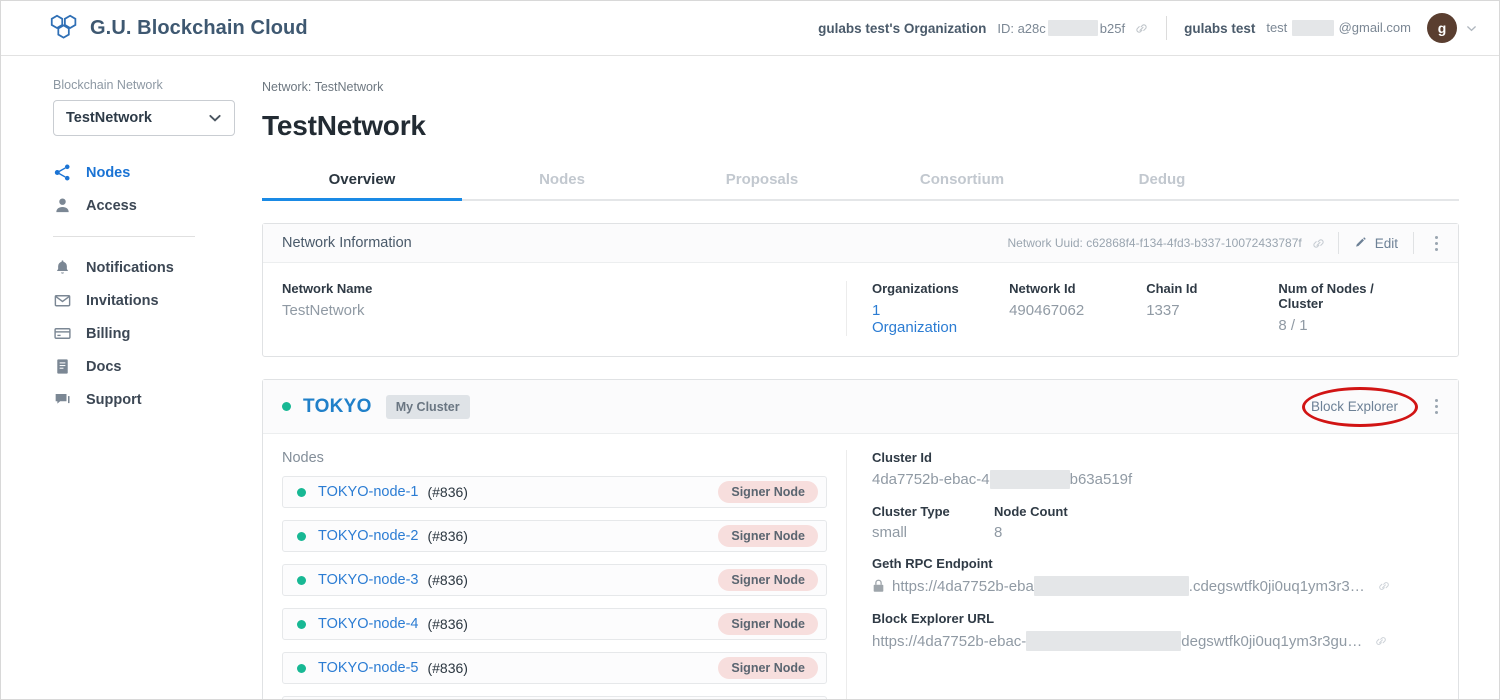 The width and height of the screenshot is (1500, 700). What do you see at coordinates (963, 586) in the screenshot?
I see `rpc-url-prefix: https://4da7752b-eba` at bounding box center [963, 586].